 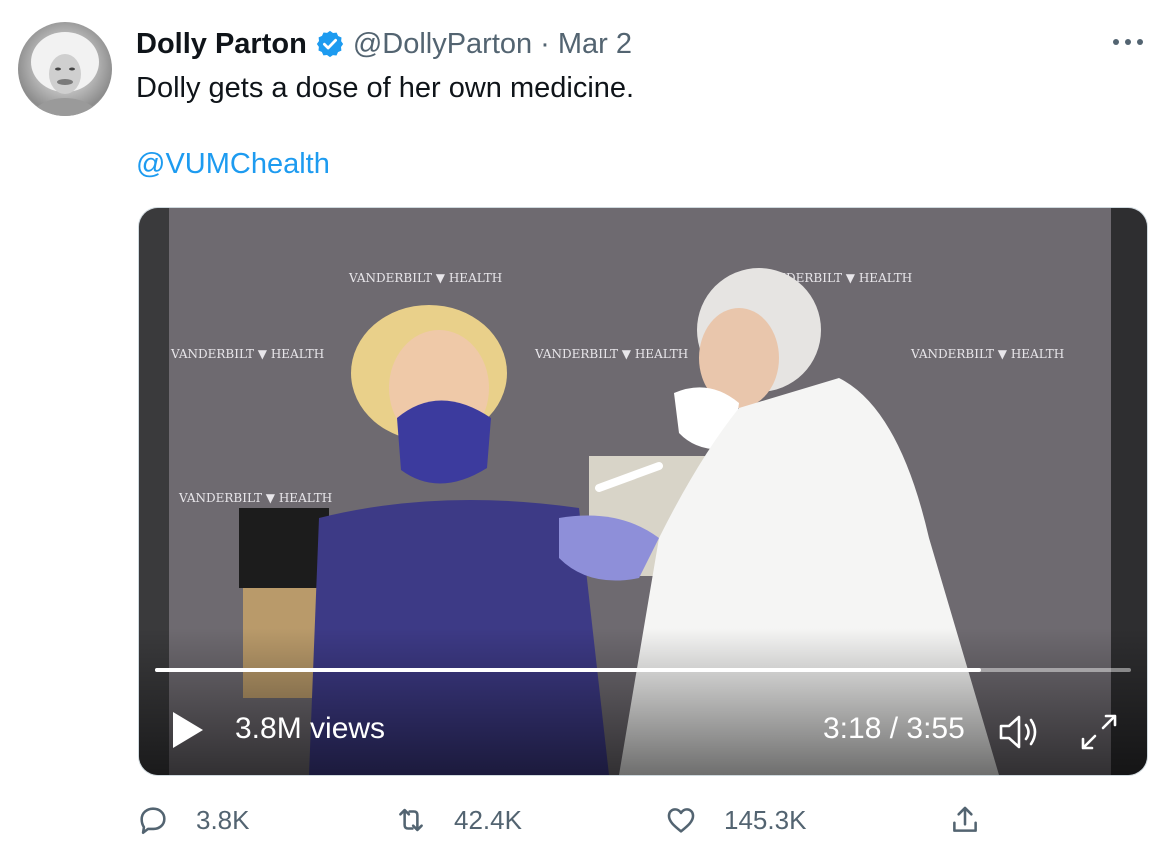 What do you see at coordinates (193, 820) in the screenshot?
I see `reply-button: 3.8K` at bounding box center [193, 820].